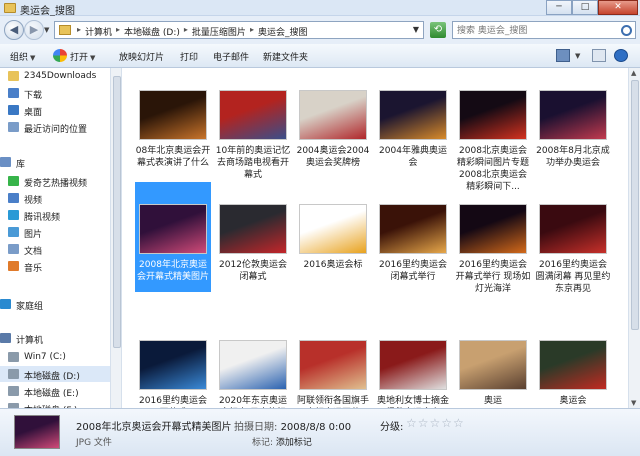  I want to click on help-icon, so click(621, 55).